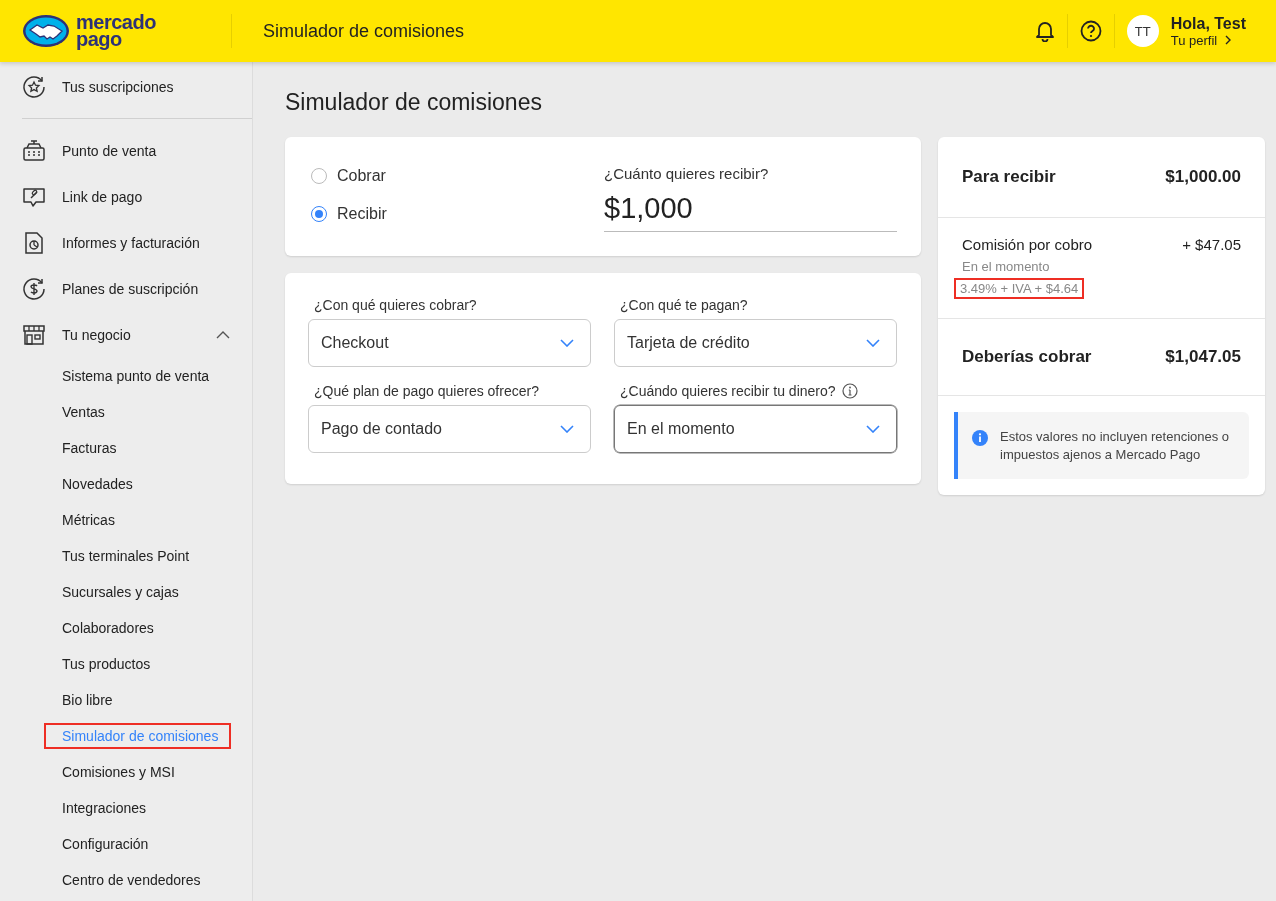  Describe the element at coordinates (361, 176) in the screenshot. I see `radio-label: Cobrar` at that location.